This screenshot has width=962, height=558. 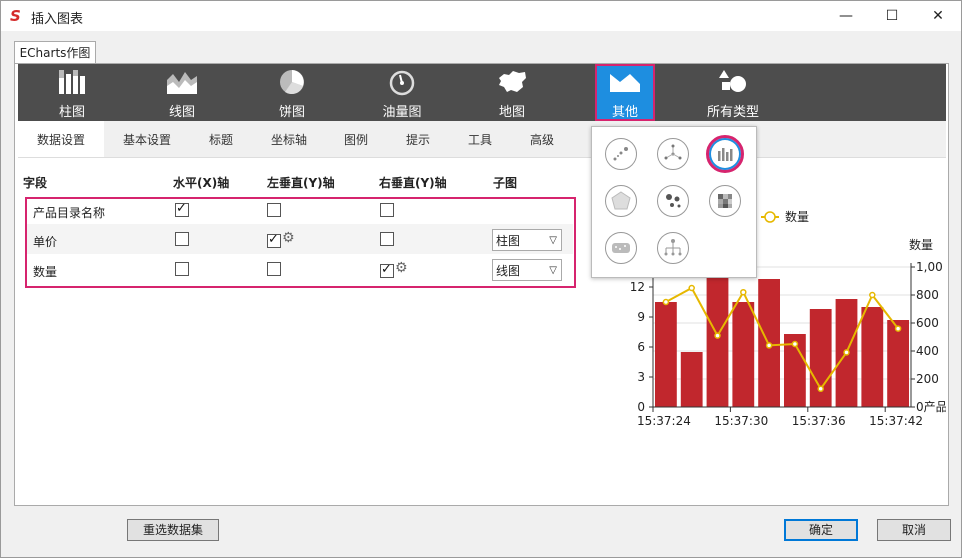 What do you see at coordinates (621, 154) in the screenshot?
I see `scatter-icon` at bounding box center [621, 154].